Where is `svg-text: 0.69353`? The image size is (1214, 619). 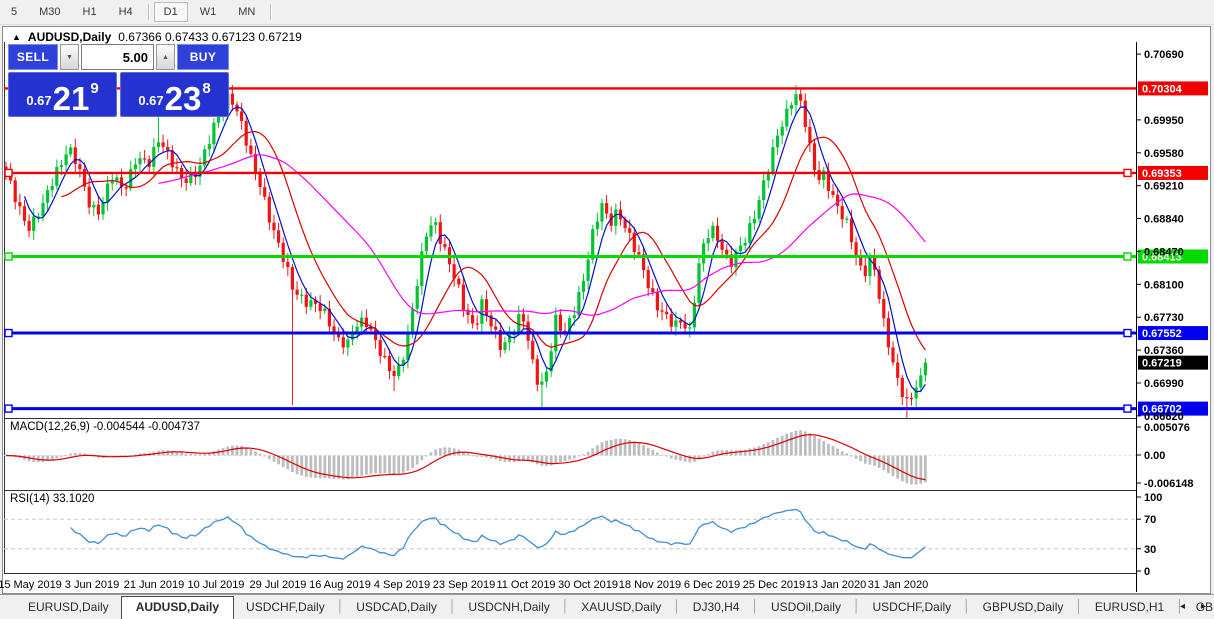 svg-text: 0.69353 is located at coordinates (1162, 174).